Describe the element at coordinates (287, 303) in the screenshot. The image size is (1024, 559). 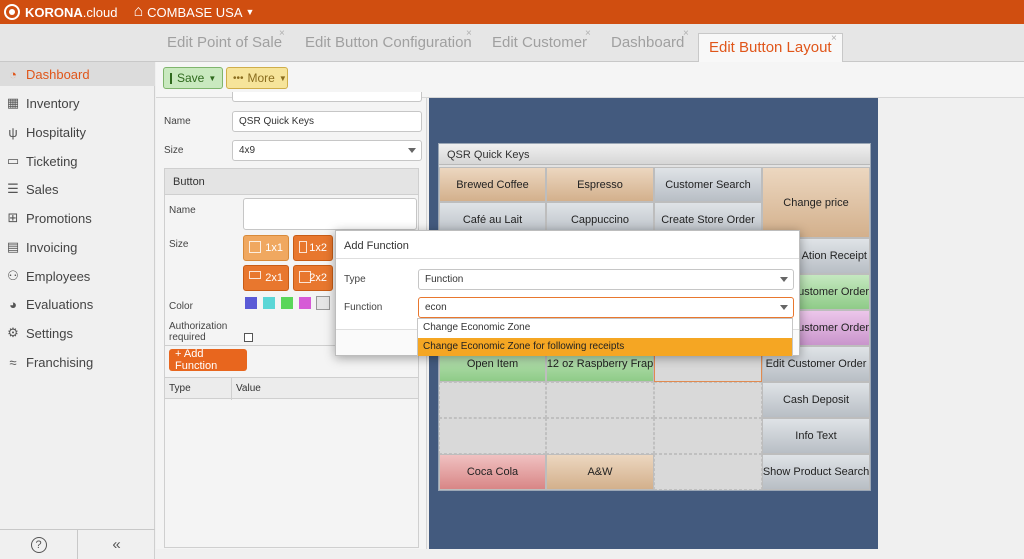
I see `color-swatch-green` at that location.